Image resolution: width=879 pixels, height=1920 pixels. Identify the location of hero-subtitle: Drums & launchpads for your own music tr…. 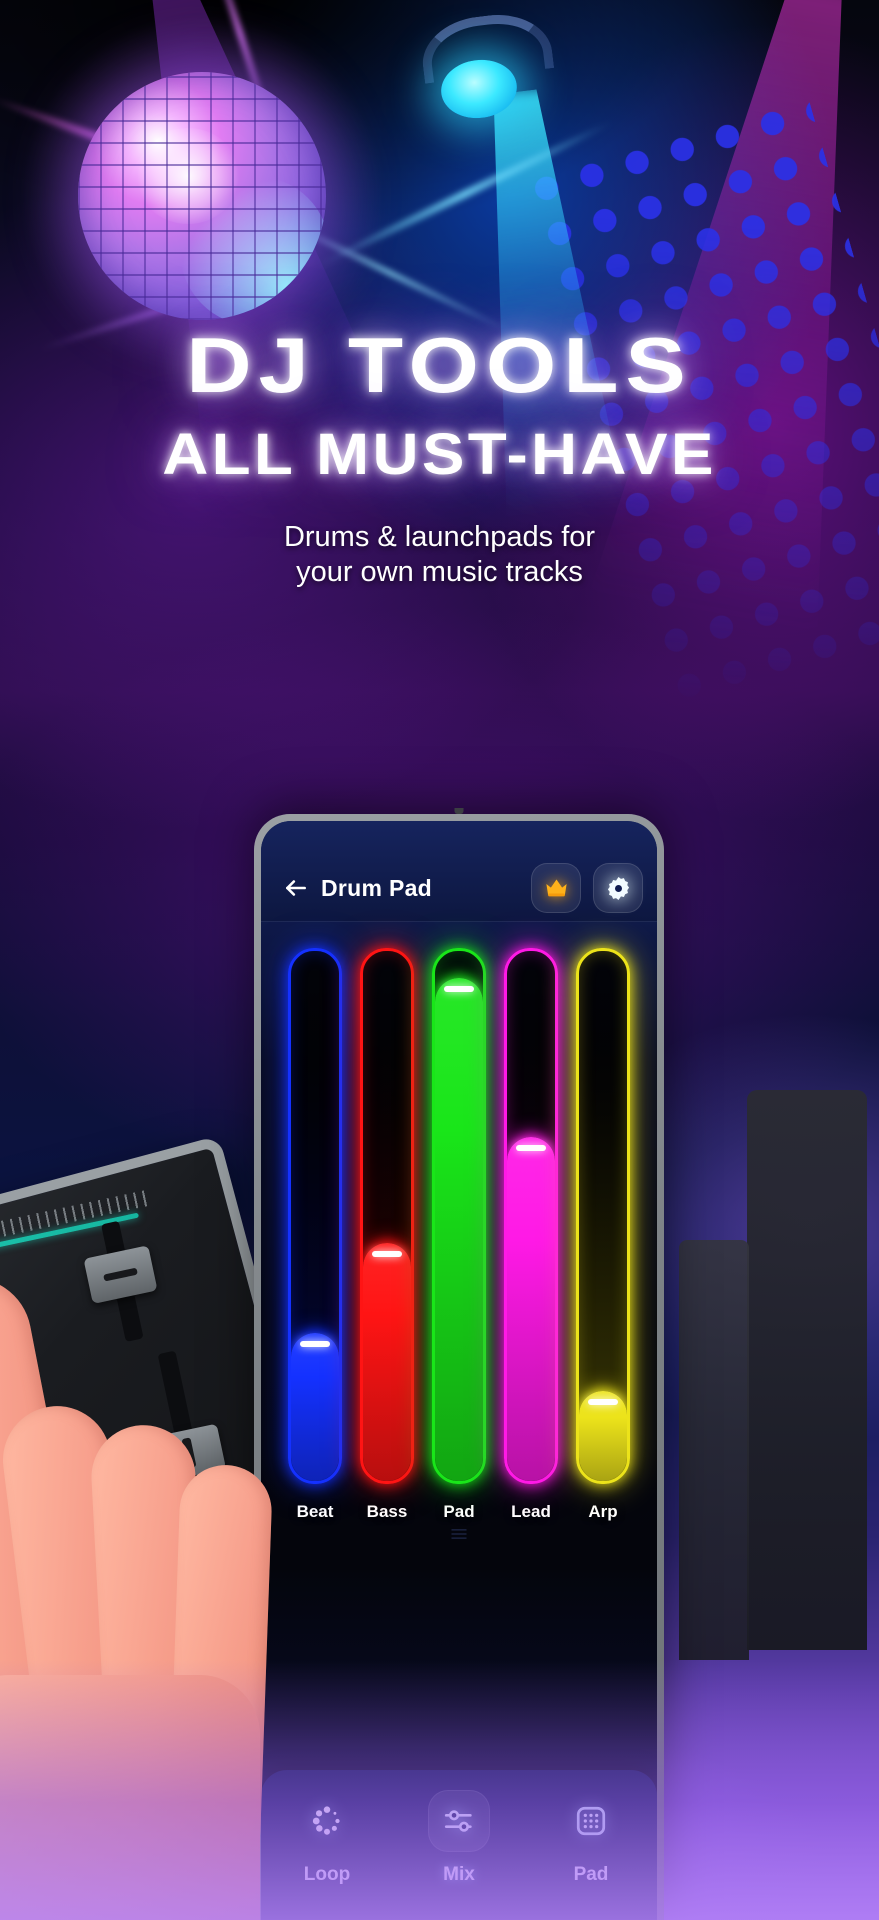
(439, 555).